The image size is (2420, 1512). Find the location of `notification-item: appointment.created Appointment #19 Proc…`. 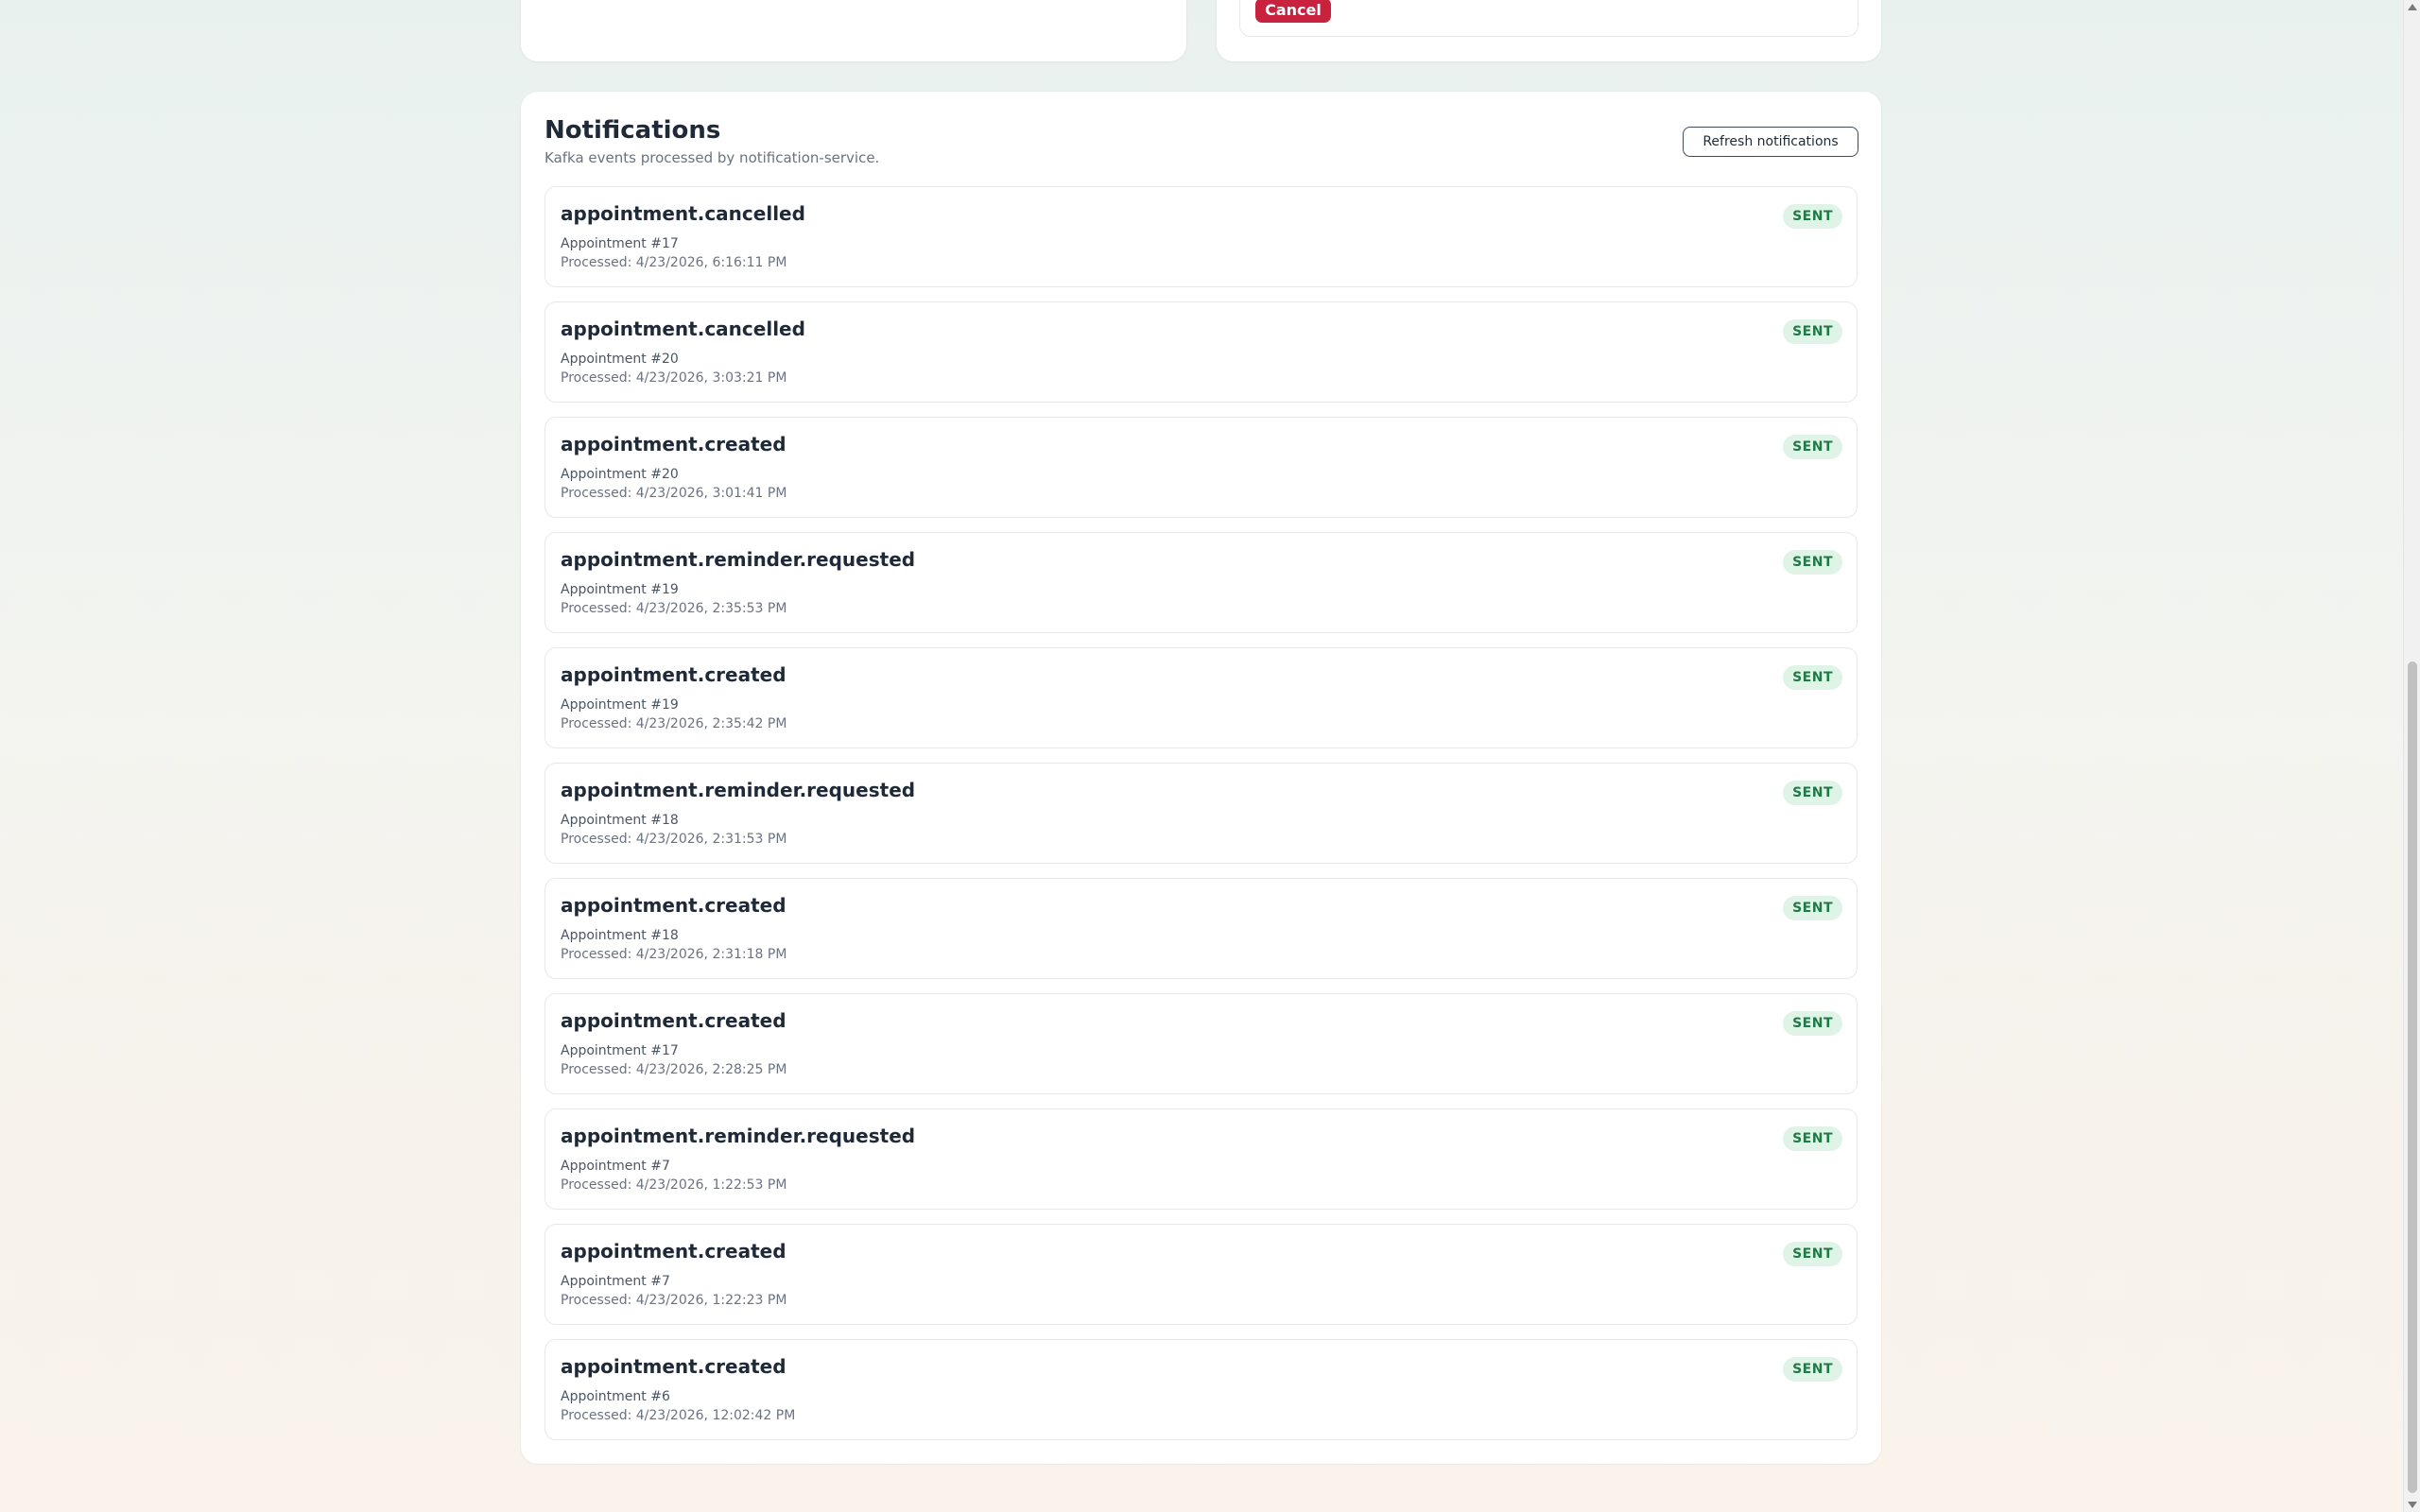

notification-item: appointment.created Appointment #19 Proc… is located at coordinates (1201, 697).